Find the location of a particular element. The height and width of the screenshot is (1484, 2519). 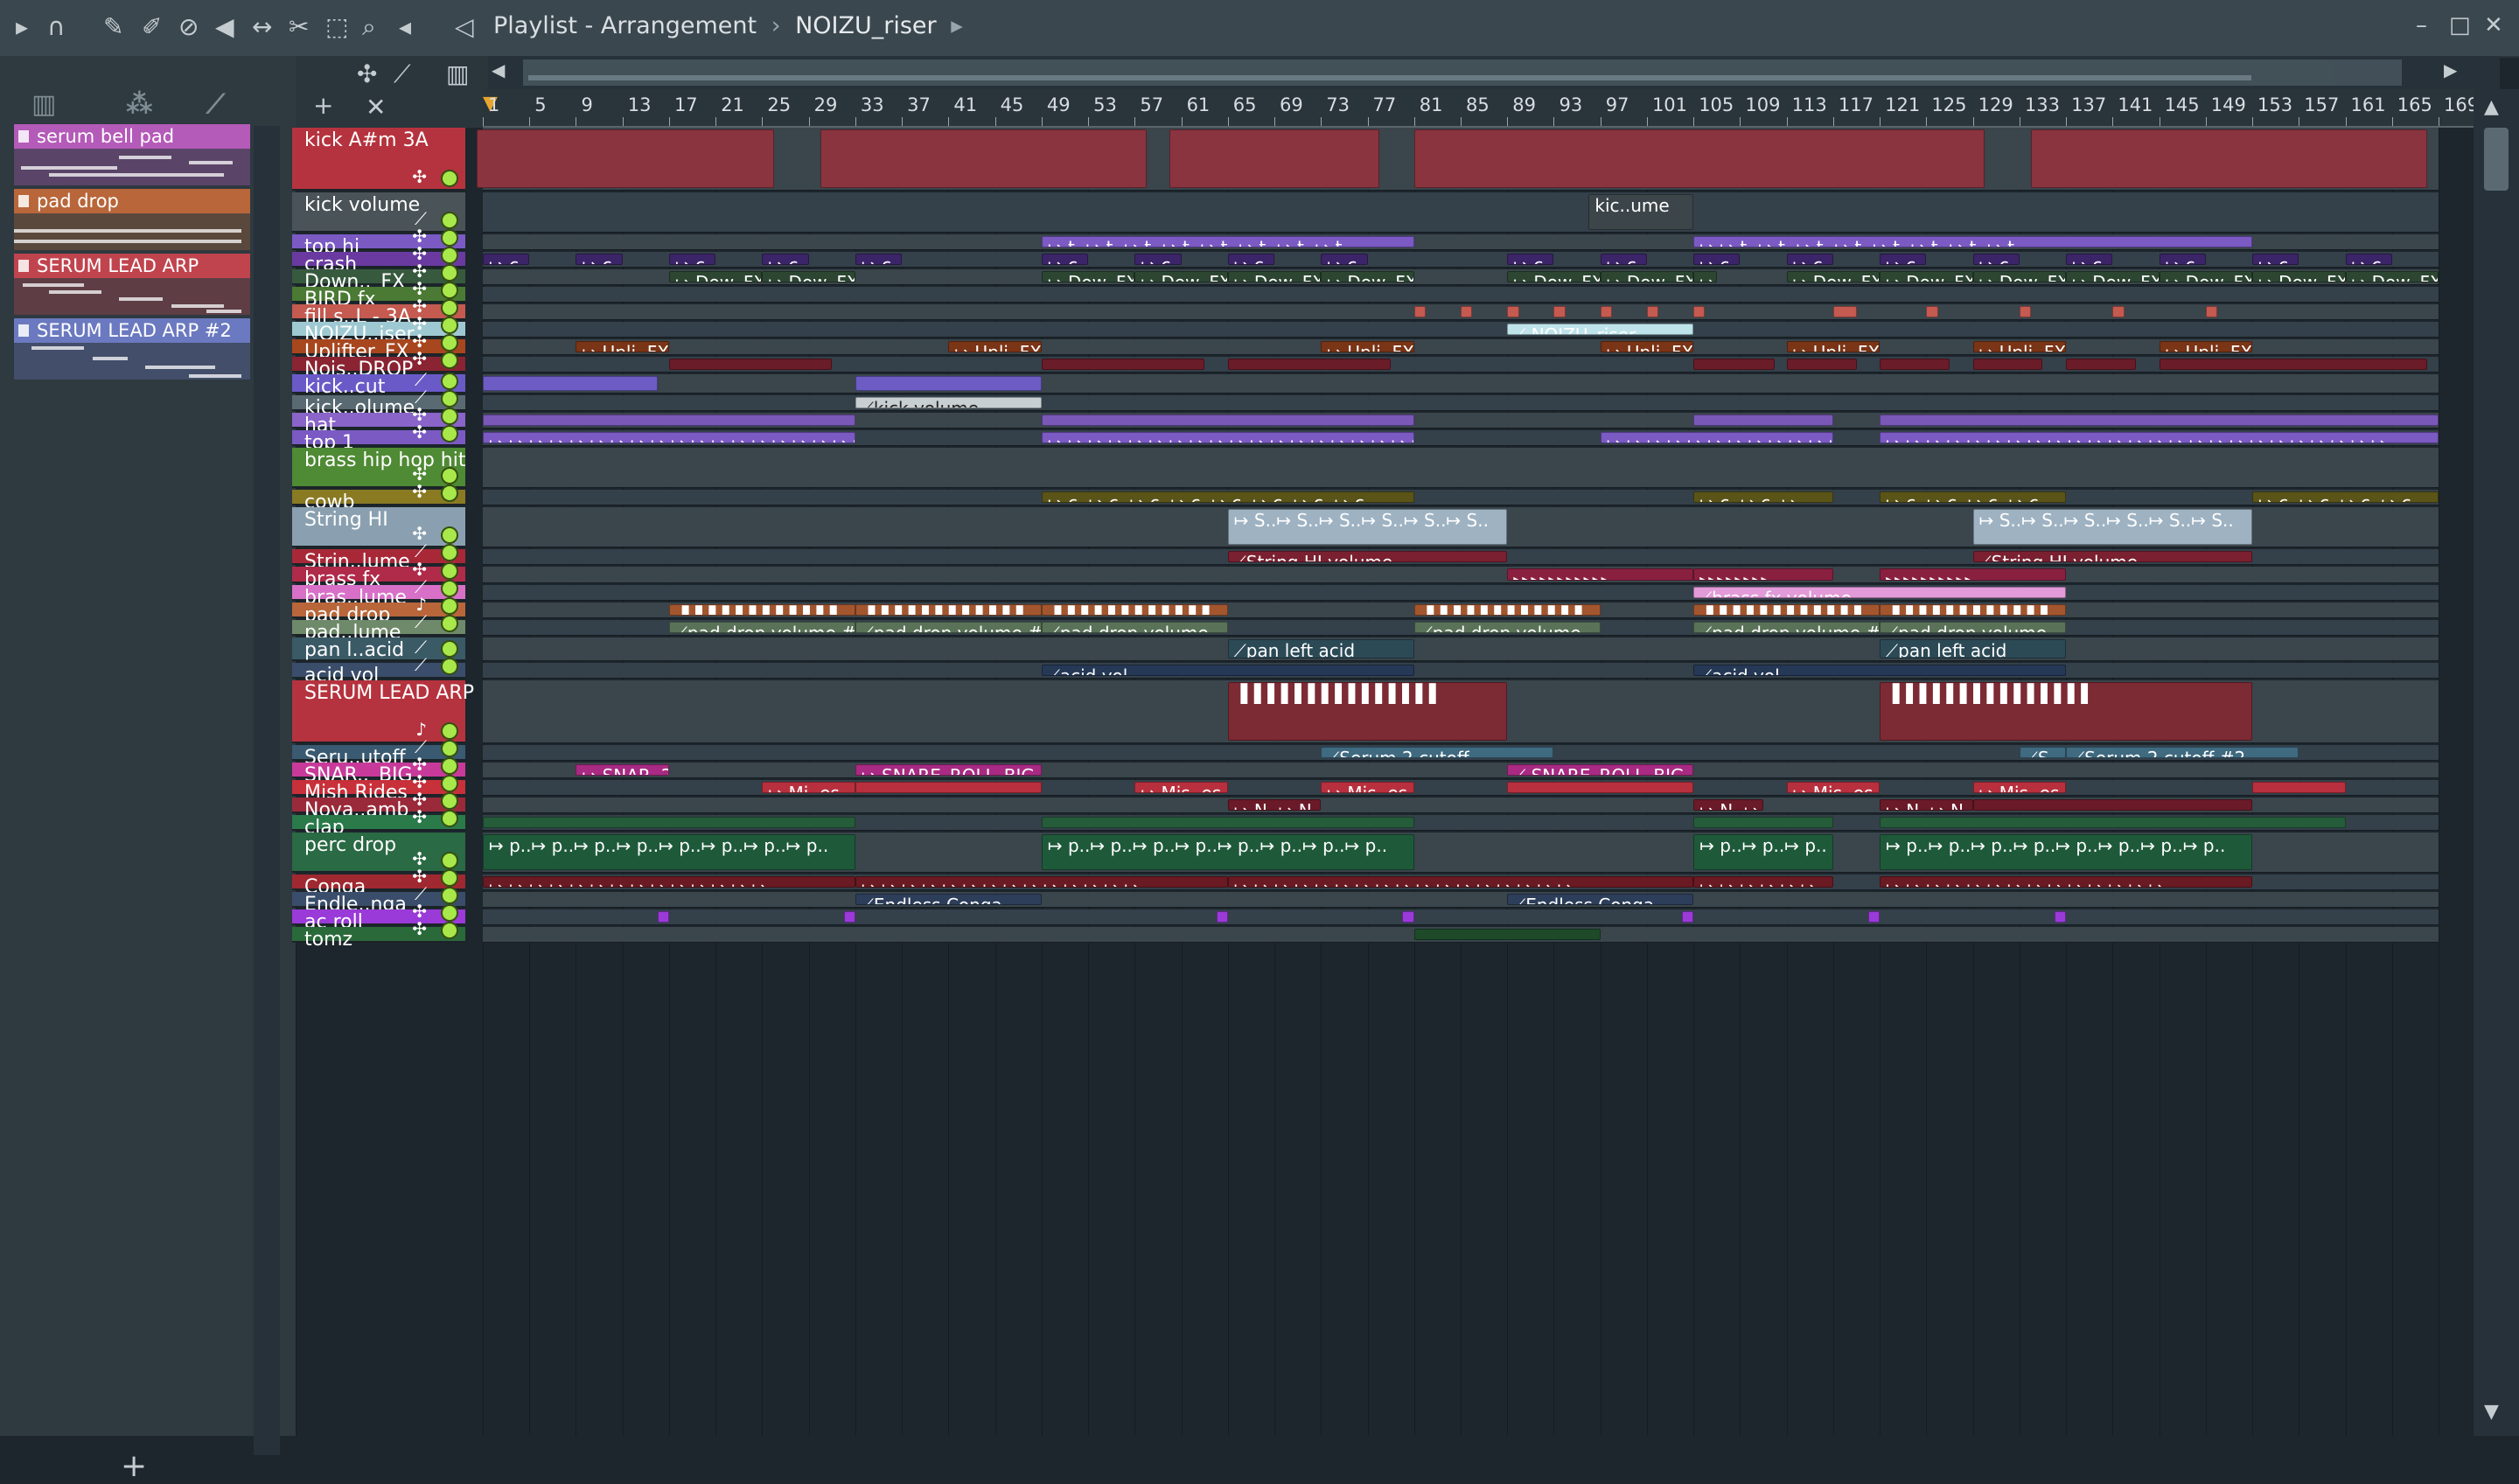

picker-item: serum bell pad is located at coordinates (132, 155).